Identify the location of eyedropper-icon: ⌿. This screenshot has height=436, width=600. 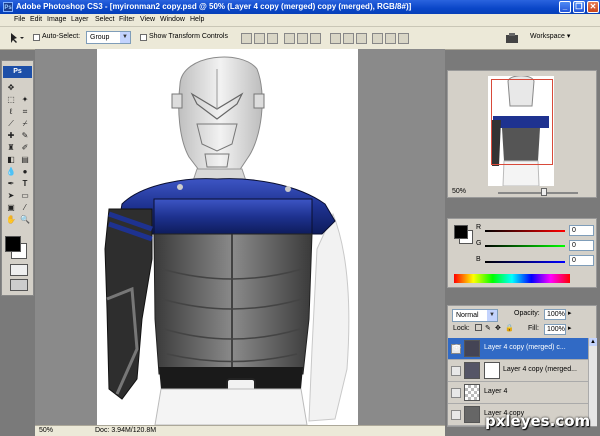
(25, 123).